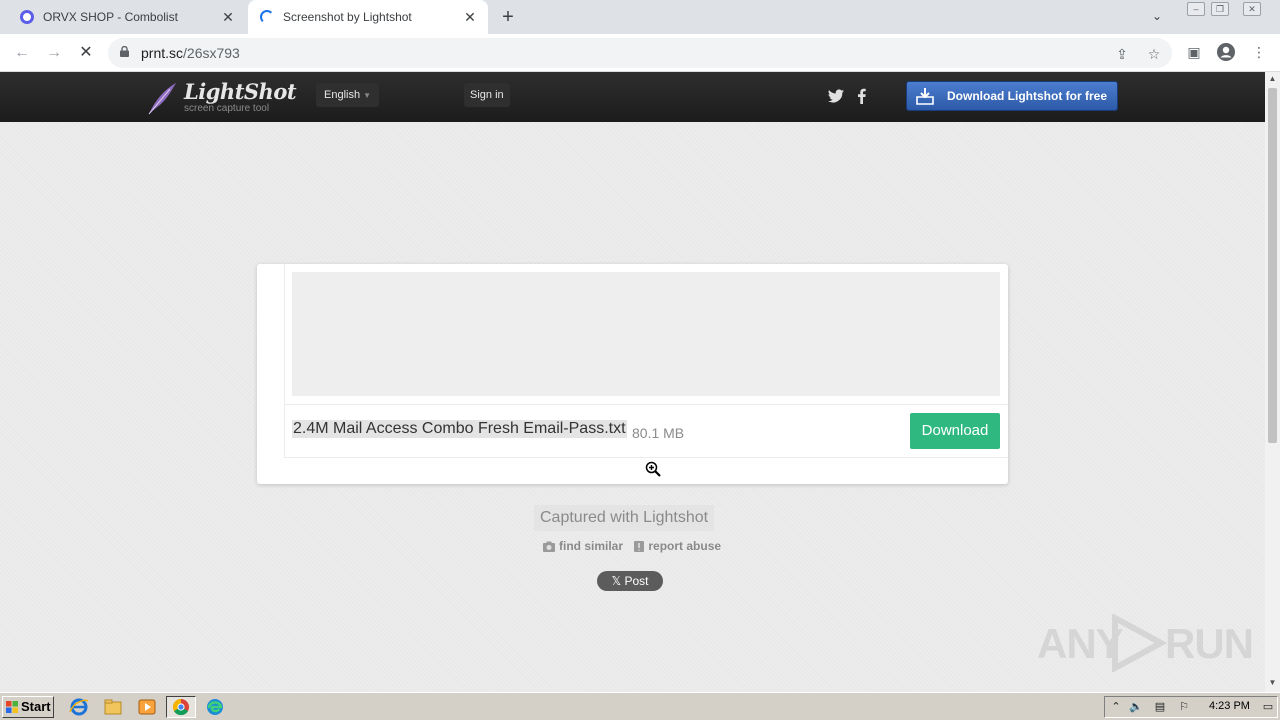 This screenshot has height=720, width=1280. Describe the element at coordinates (1184, 707) in the screenshot. I see `action-center-flag-icon: ⚐` at that location.